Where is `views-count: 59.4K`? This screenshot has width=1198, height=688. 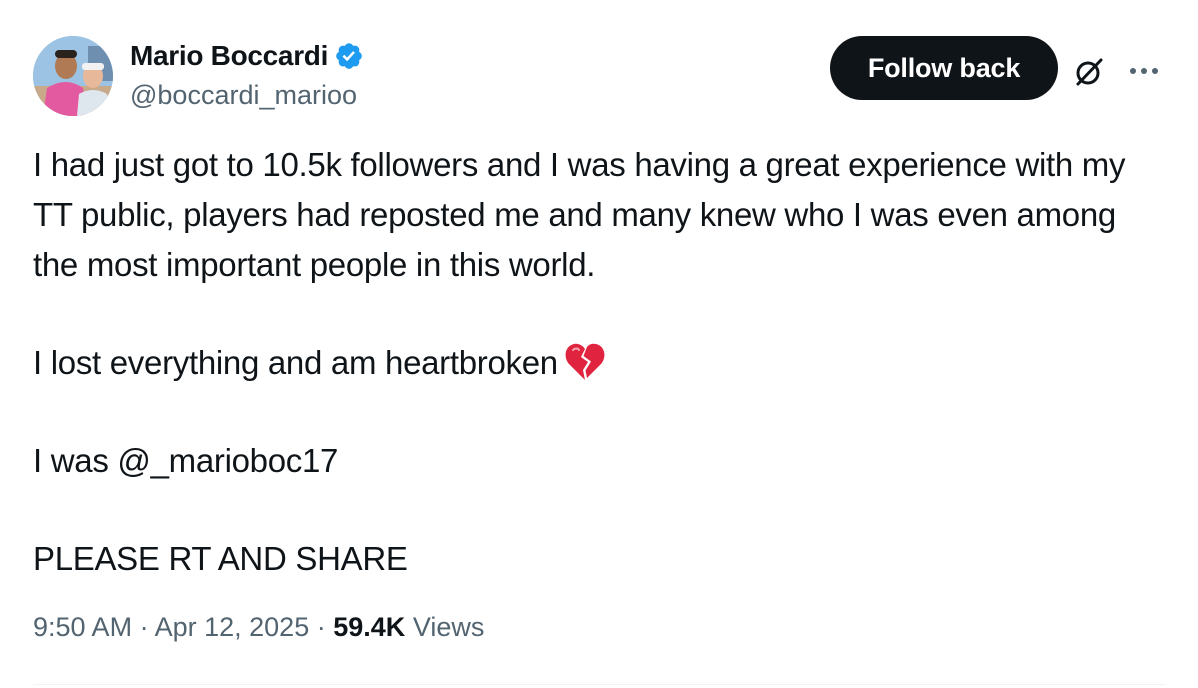
views-count: 59.4K is located at coordinates (369, 627).